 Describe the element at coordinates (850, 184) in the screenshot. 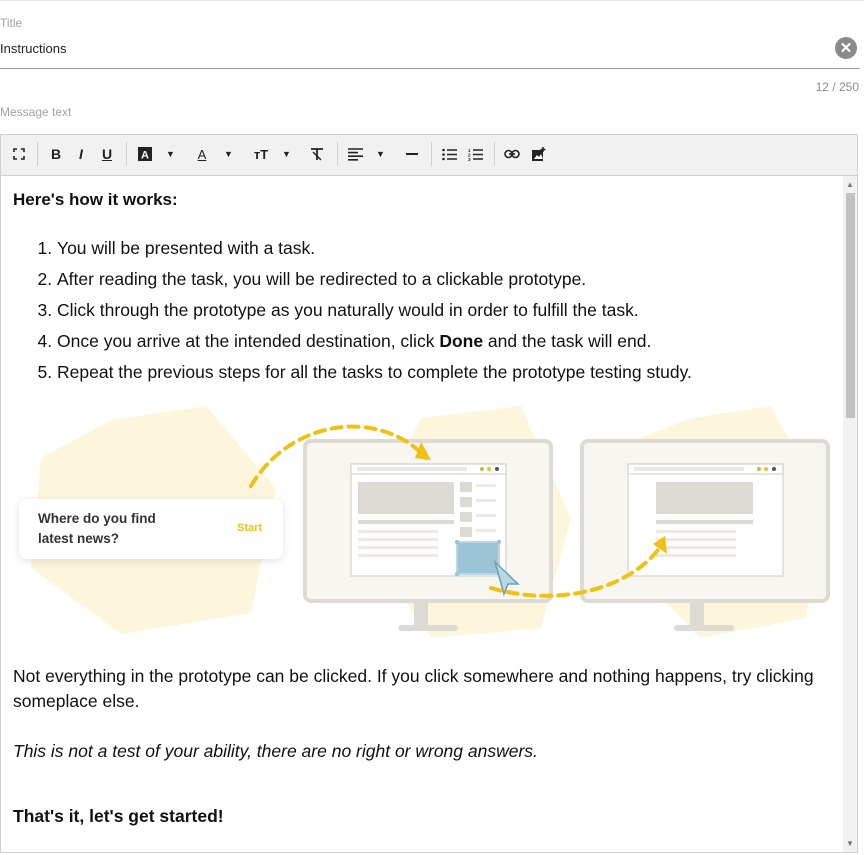

I see `scroll-up-icon: ▲` at that location.